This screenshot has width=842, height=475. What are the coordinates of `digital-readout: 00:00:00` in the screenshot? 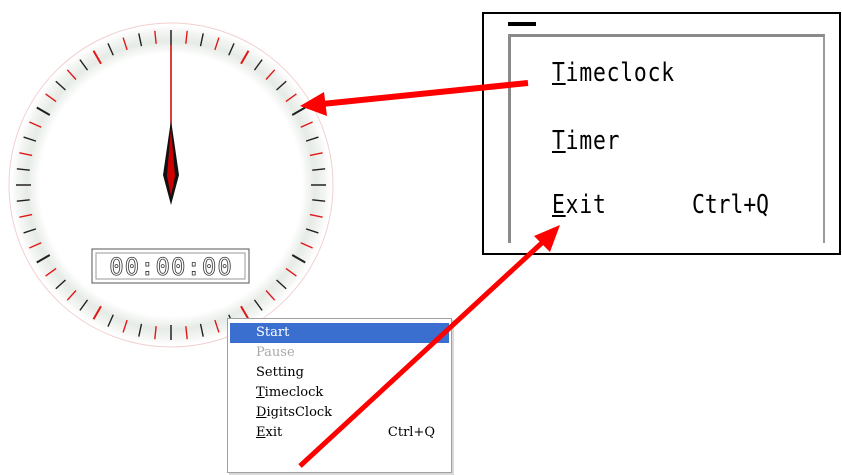 It's located at (171, 267).